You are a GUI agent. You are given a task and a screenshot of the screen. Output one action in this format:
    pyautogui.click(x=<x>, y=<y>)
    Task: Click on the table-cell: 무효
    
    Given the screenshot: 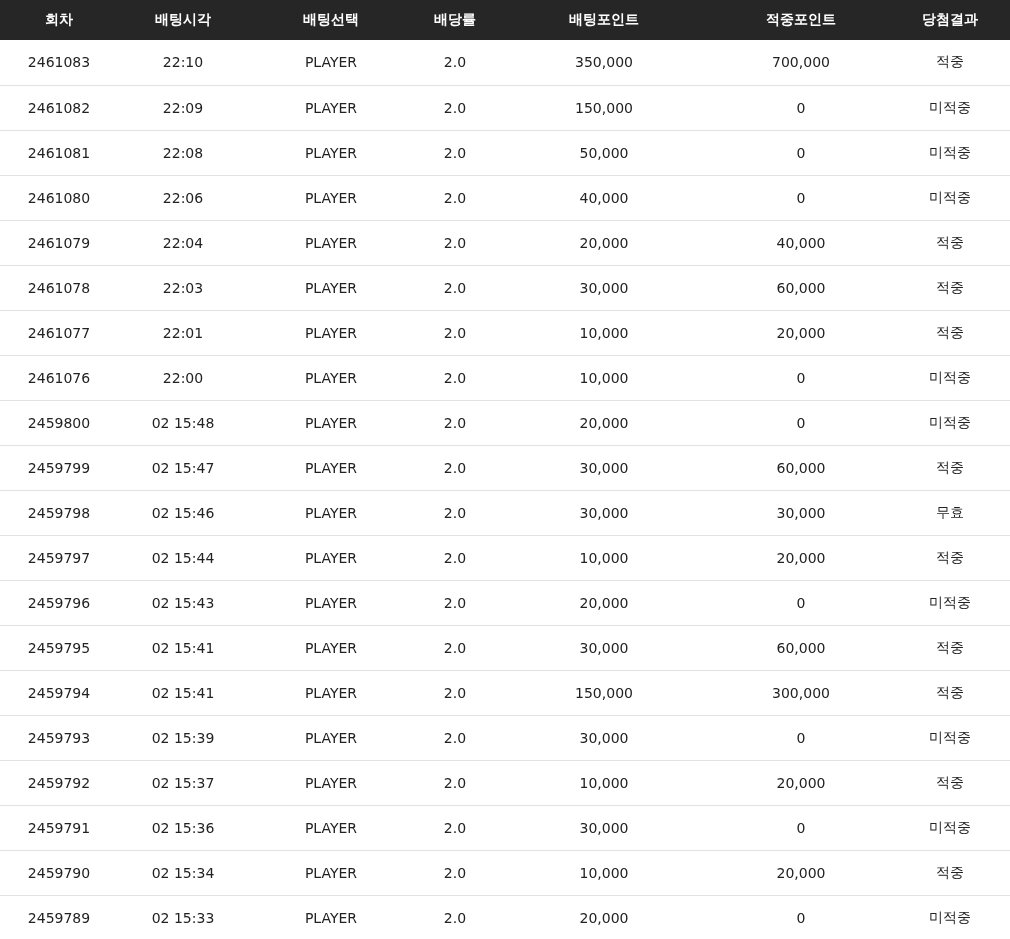 What is the action you would take?
    pyautogui.click(x=950, y=512)
    